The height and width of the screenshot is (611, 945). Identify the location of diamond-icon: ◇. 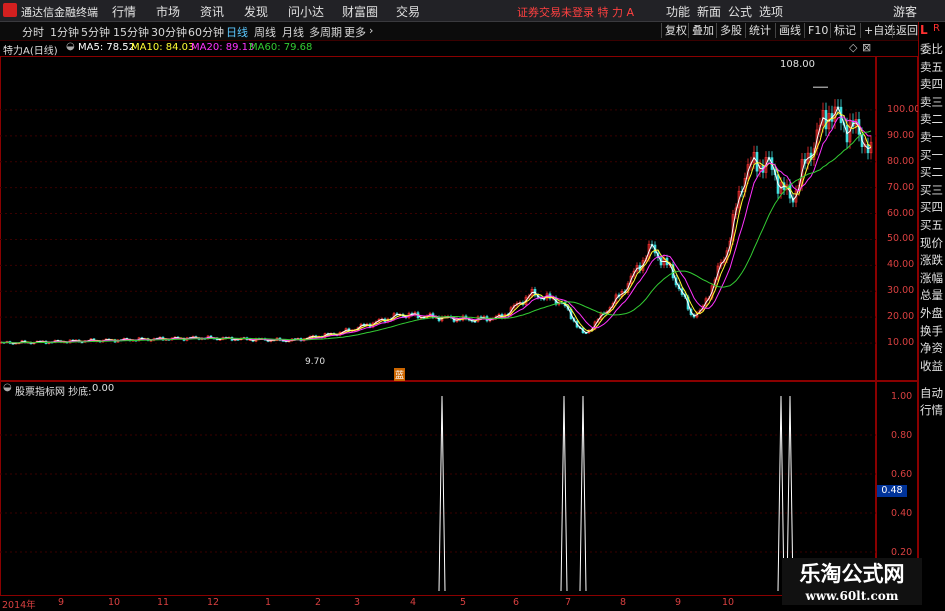
(853, 47).